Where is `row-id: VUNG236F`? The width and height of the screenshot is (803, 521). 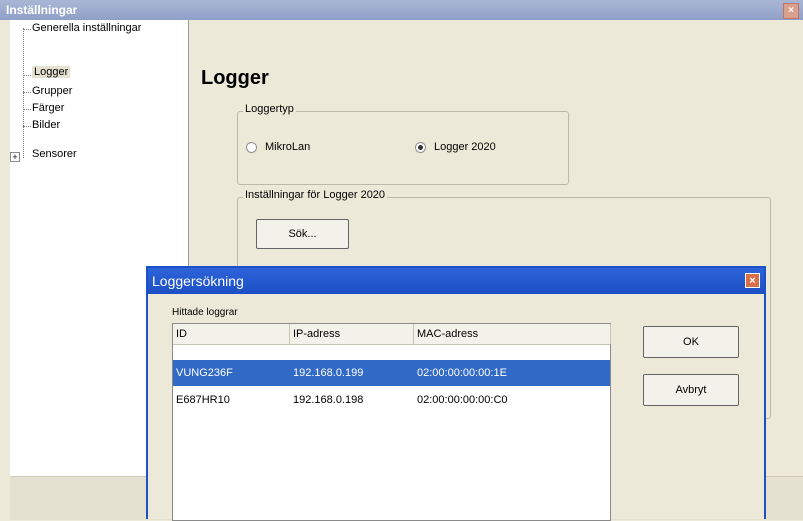 row-id: VUNG236F is located at coordinates (204, 373).